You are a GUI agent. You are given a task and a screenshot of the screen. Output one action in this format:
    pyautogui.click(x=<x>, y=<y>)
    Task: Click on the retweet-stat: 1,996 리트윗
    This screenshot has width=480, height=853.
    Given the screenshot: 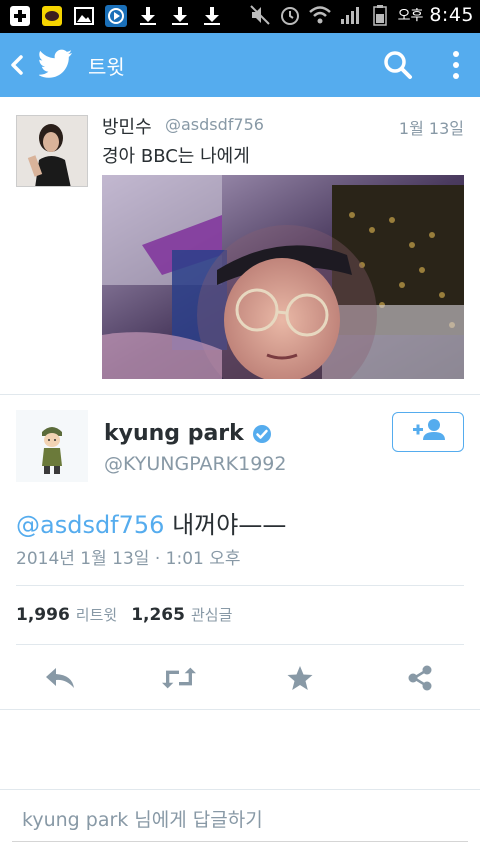 What is the action you would take?
    pyautogui.click(x=66, y=614)
    